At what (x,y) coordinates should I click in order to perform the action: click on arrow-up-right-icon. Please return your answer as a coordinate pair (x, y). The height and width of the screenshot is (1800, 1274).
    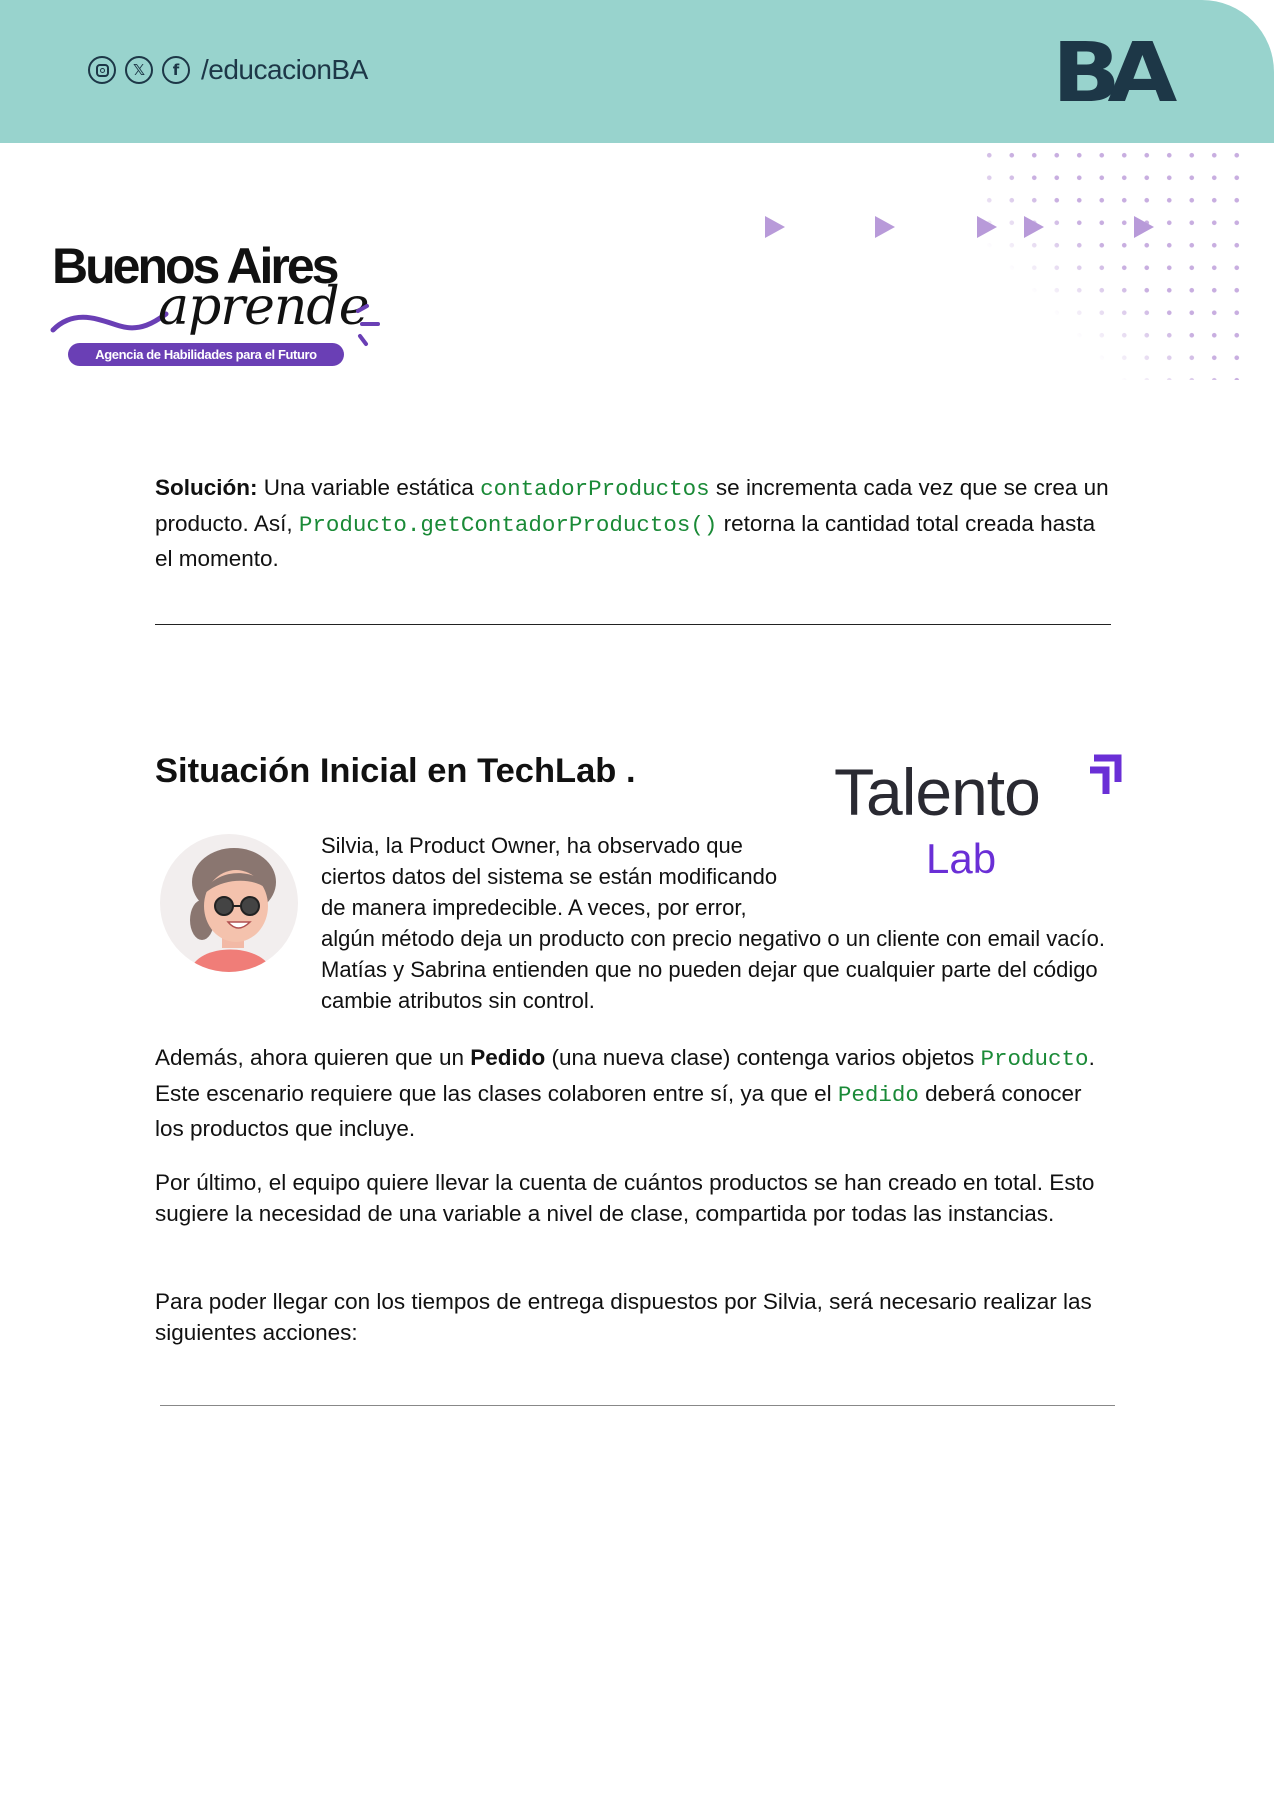
    Looking at the image, I should click on (1106, 774).